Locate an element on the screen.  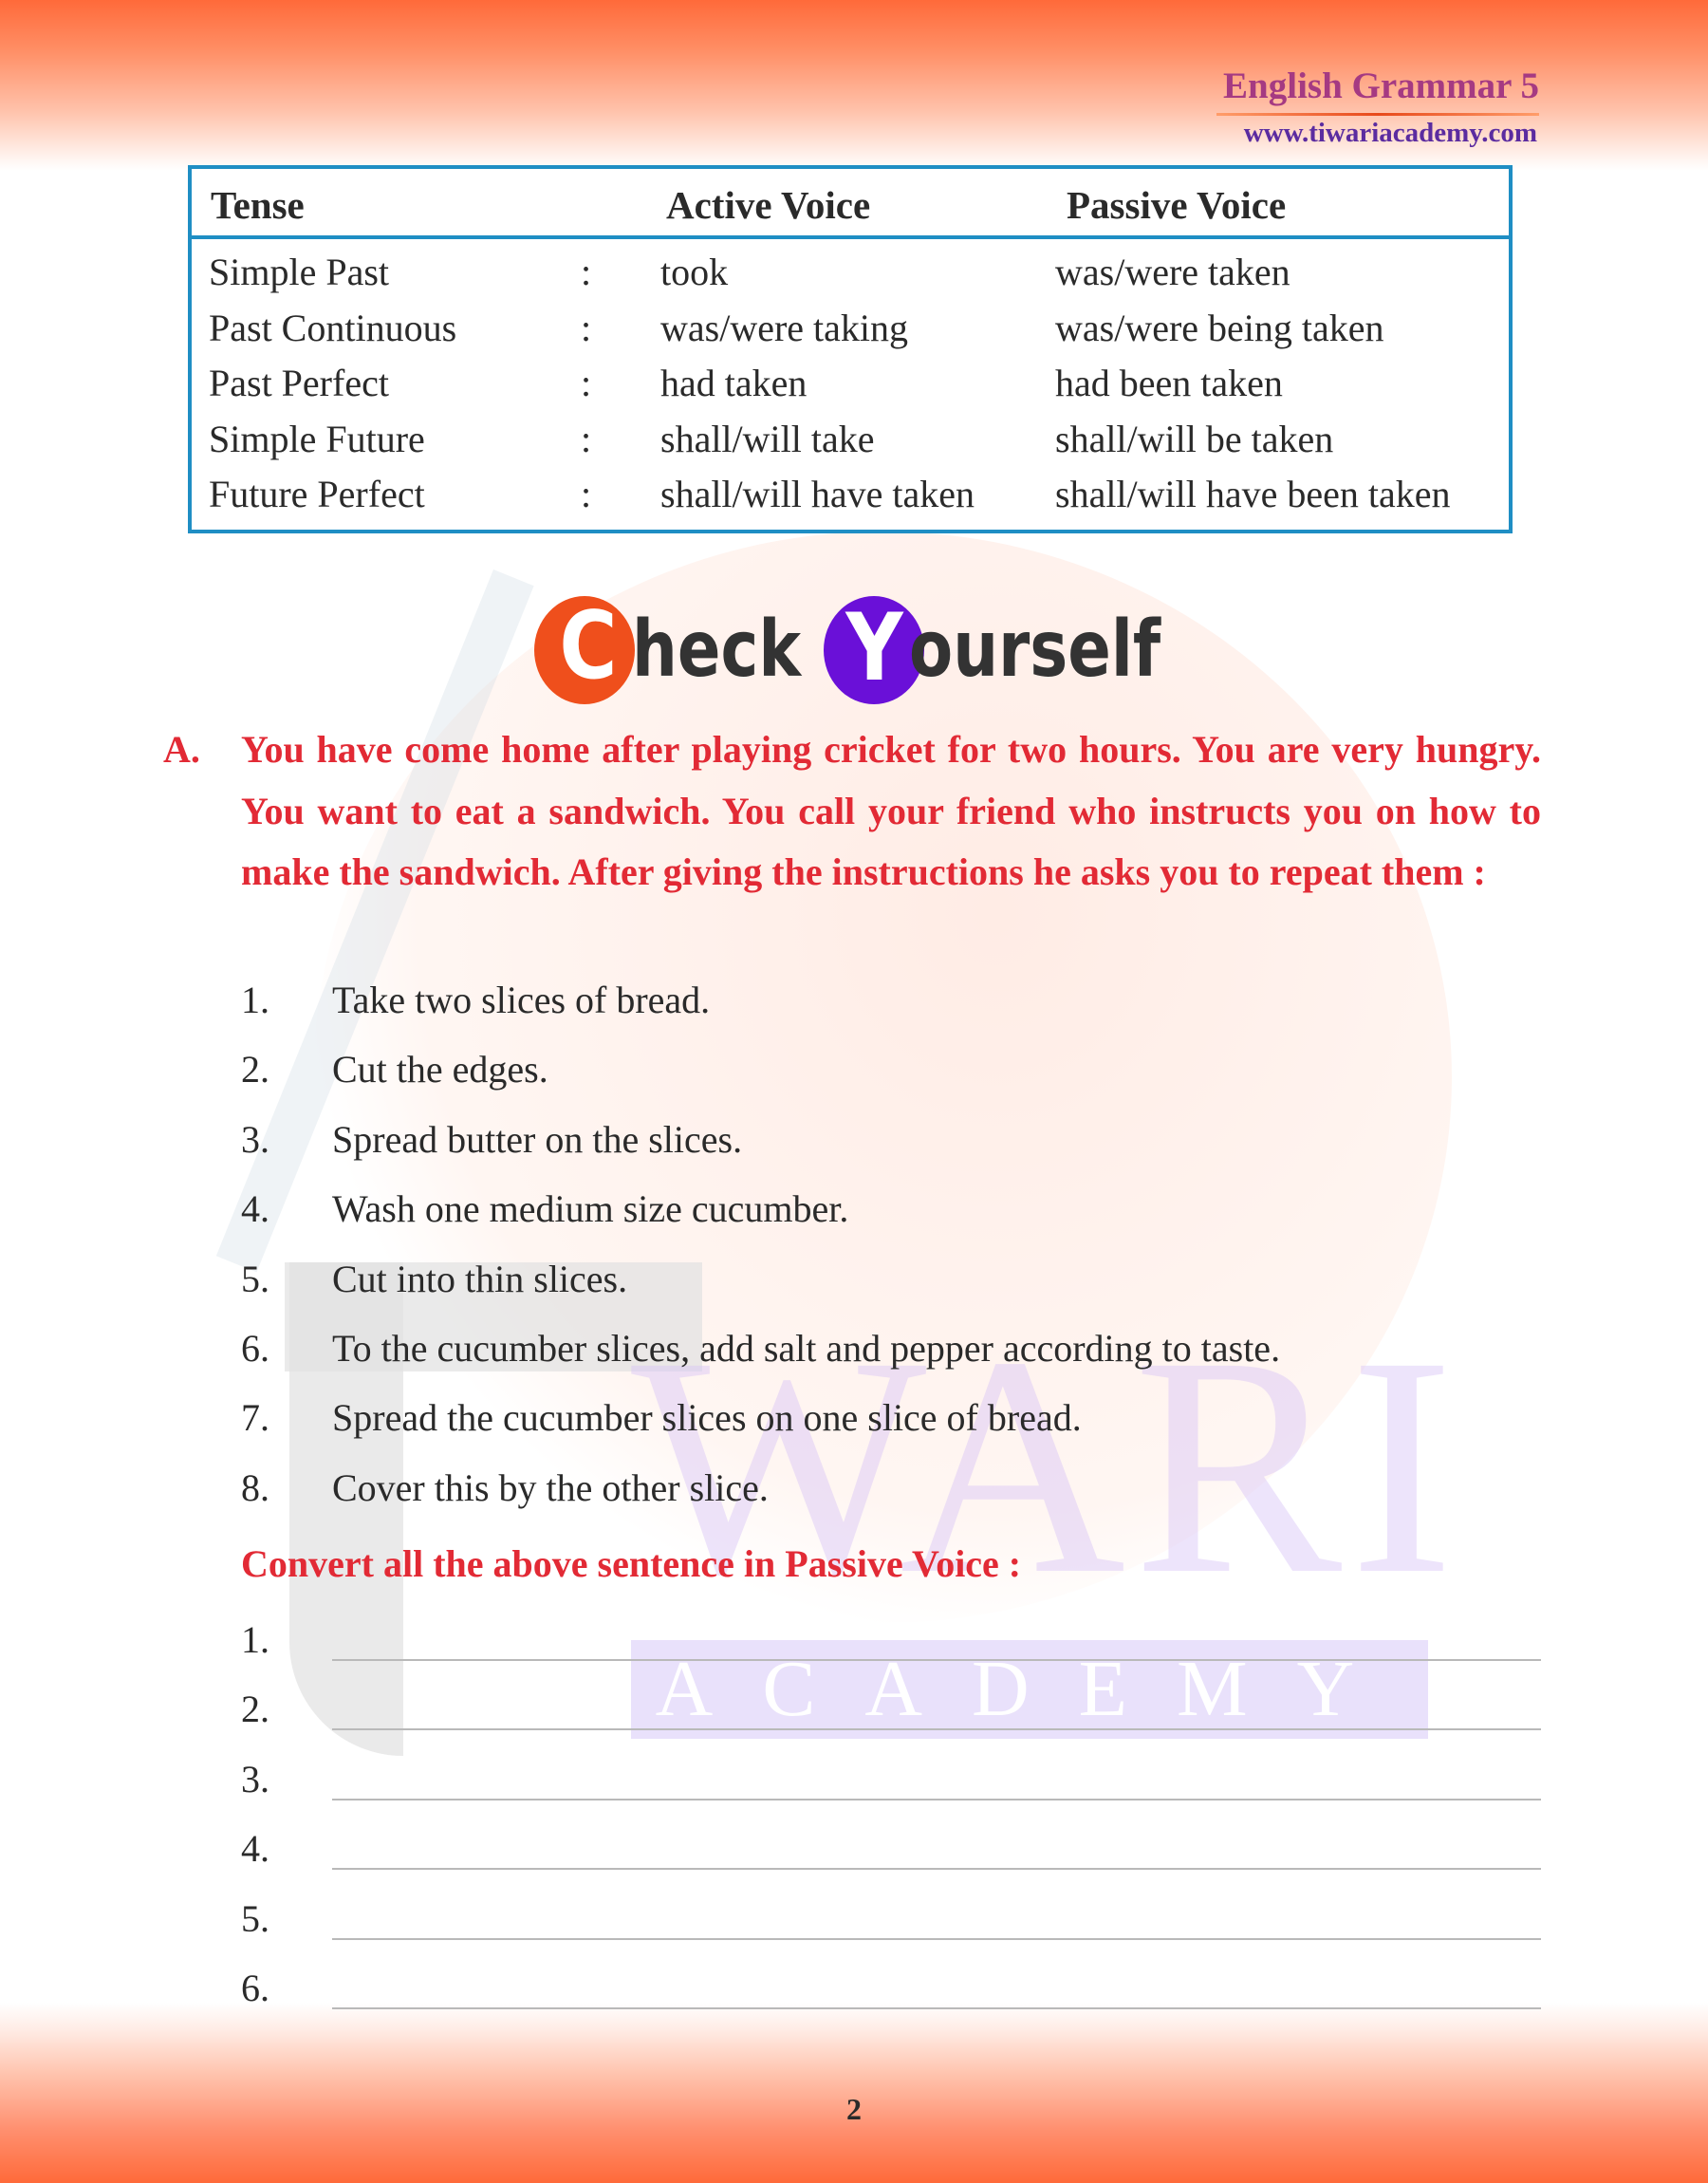
item-number: 2. is located at coordinates (255, 1070).